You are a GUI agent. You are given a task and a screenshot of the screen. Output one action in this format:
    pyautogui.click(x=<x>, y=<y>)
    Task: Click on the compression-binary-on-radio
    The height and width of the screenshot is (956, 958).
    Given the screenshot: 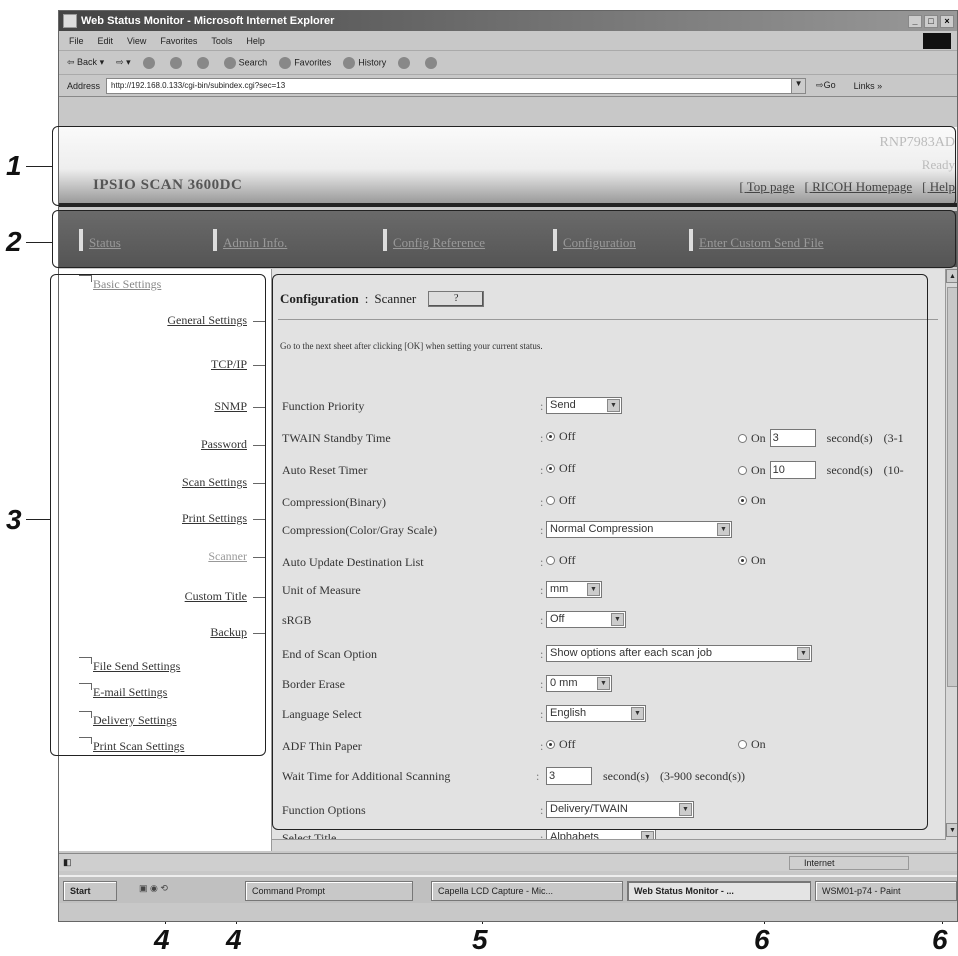 What is the action you would take?
    pyautogui.click(x=742, y=500)
    